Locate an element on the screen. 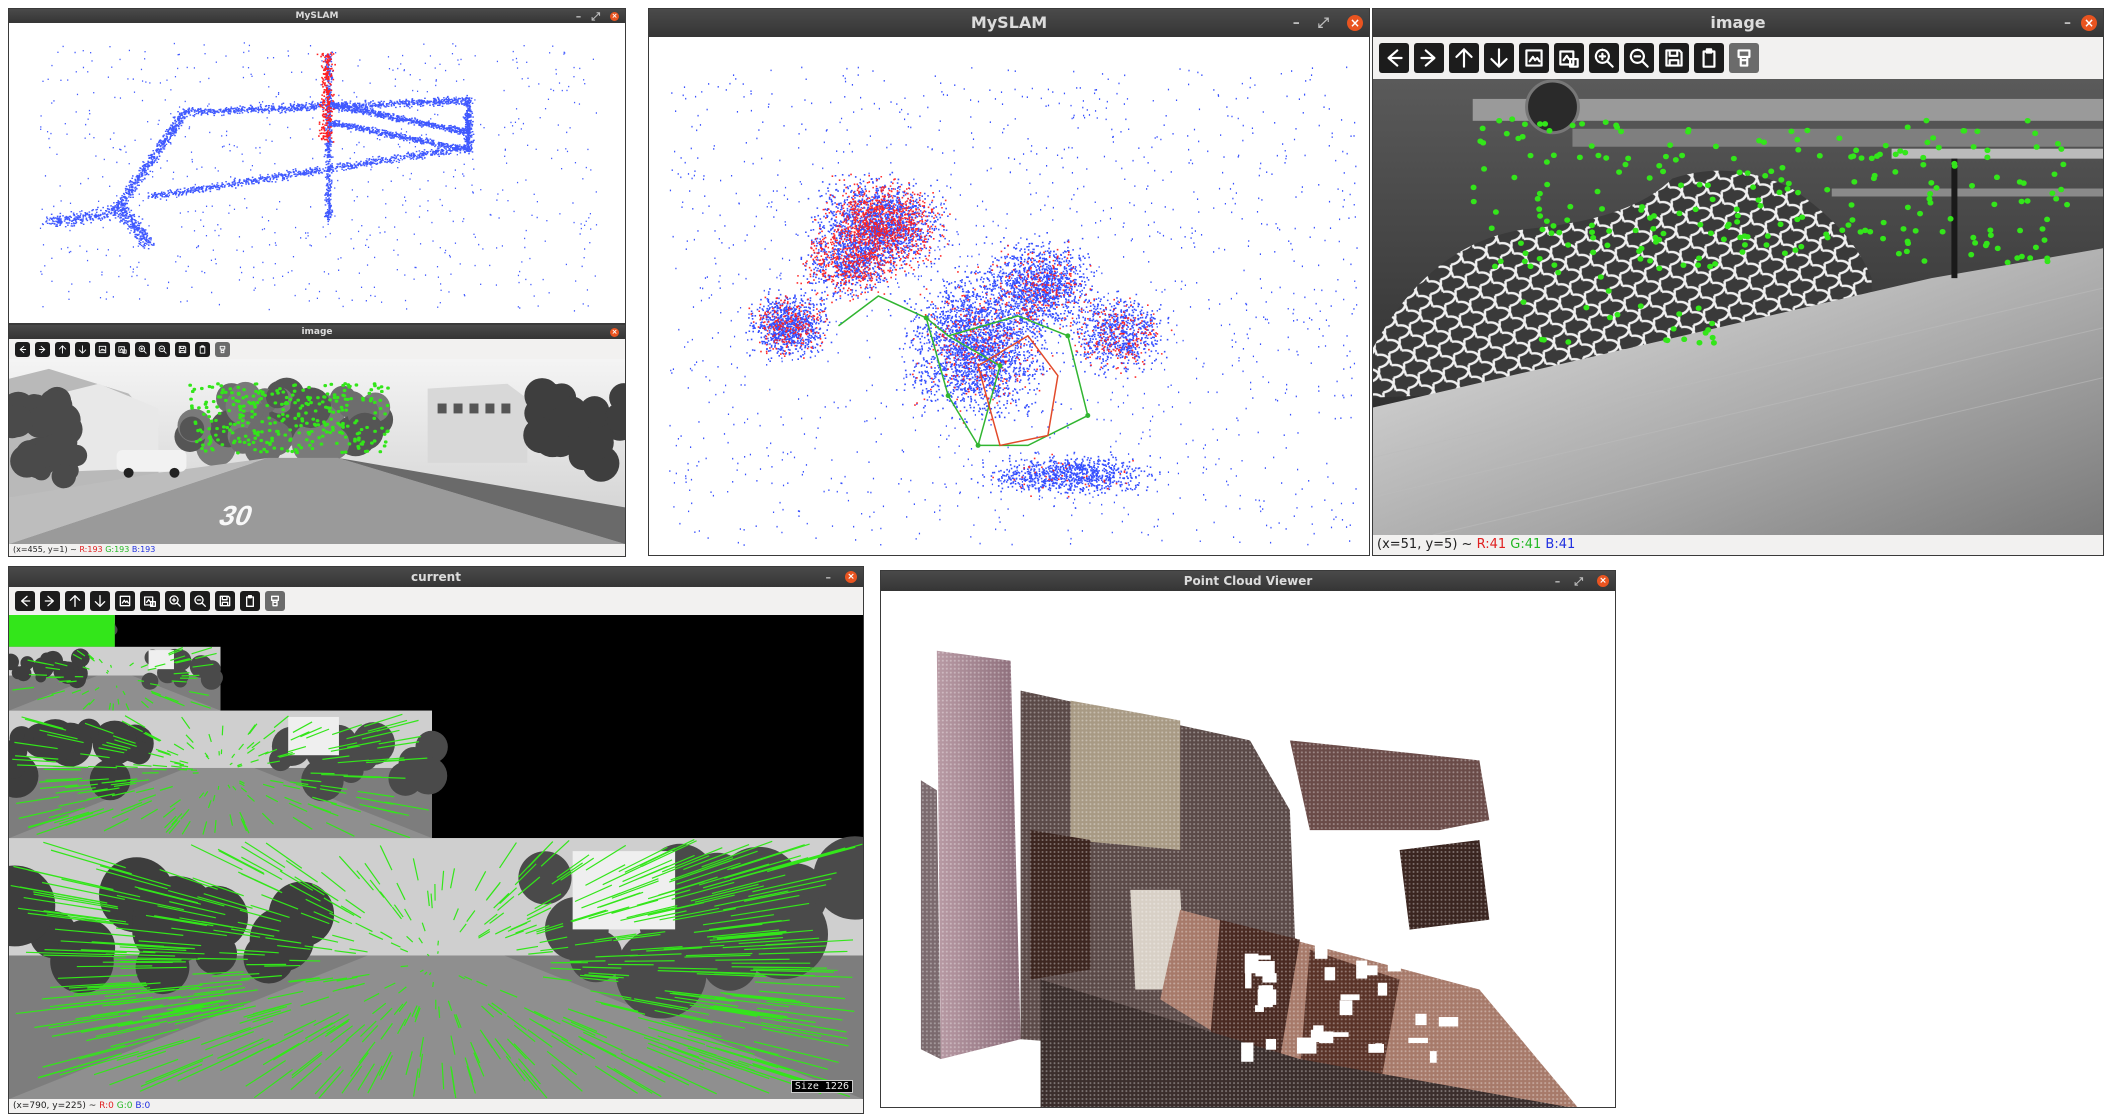  window-title: current is located at coordinates (436, 577).